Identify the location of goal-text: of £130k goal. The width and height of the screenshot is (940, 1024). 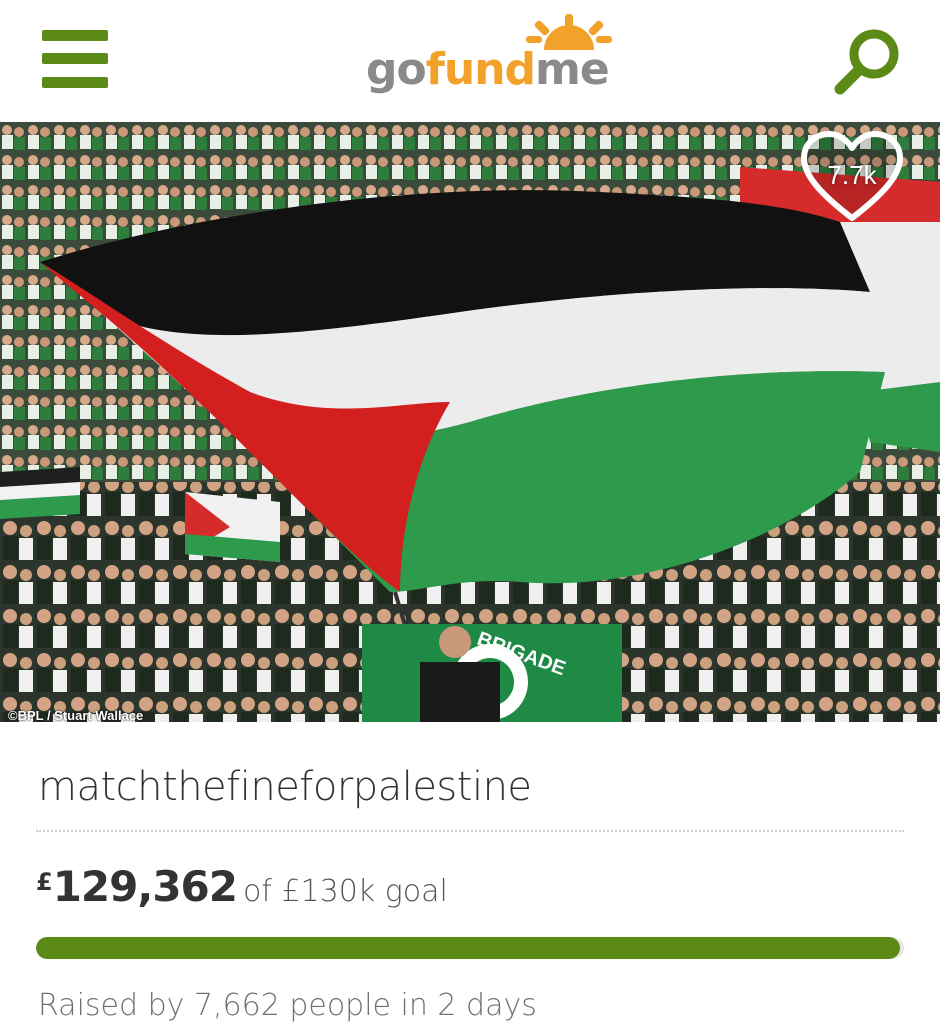
(345, 891).